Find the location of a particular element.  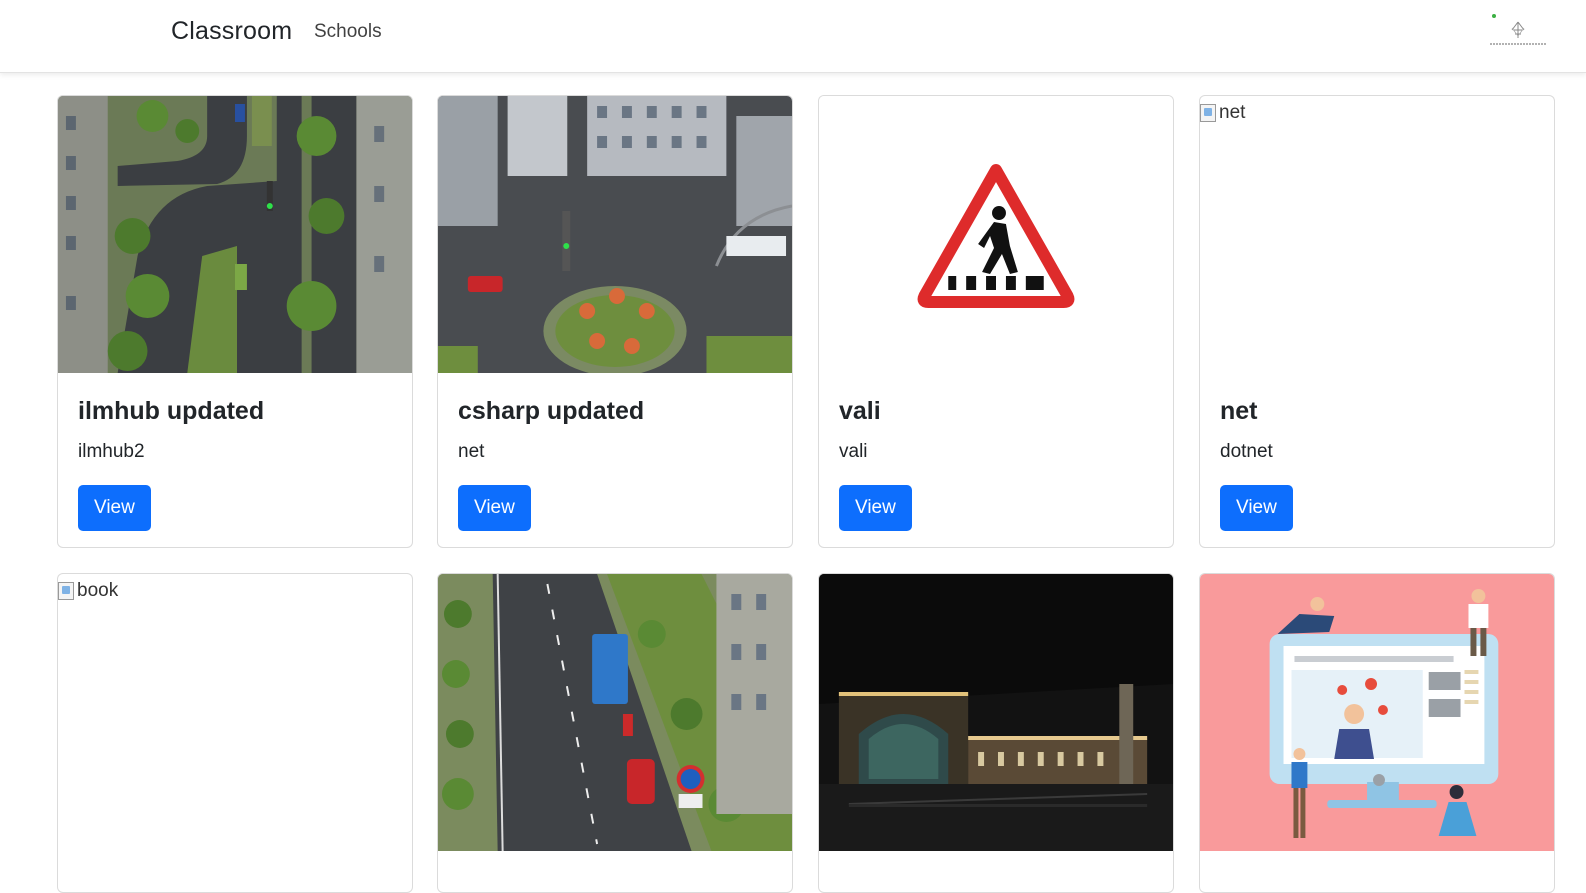

course-description: net is located at coordinates (471, 451).